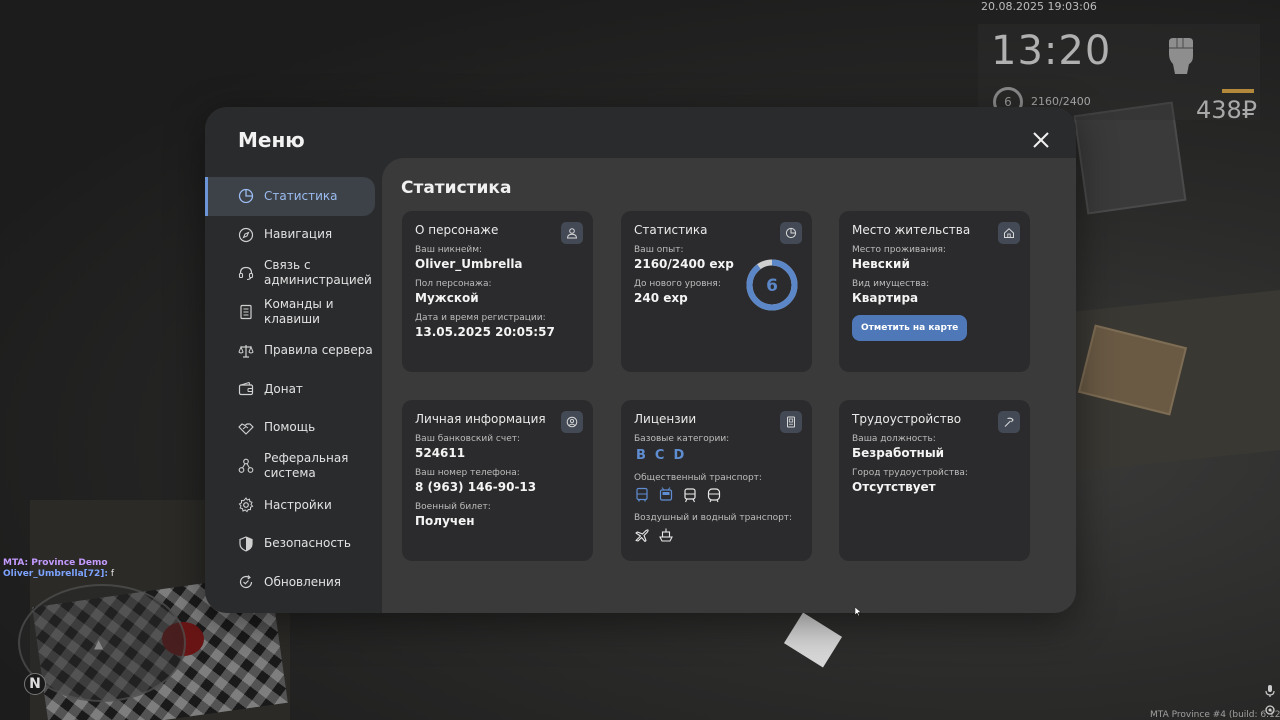 This screenshot has height=720, width=1280. I want to click on close-icon, so click(1041, 140).